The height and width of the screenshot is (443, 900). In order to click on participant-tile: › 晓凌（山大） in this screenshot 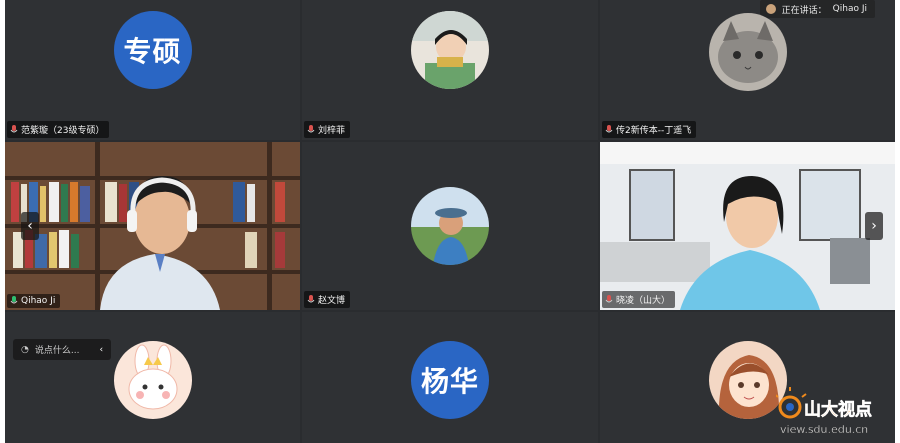, I will do `click(747, 226)`.